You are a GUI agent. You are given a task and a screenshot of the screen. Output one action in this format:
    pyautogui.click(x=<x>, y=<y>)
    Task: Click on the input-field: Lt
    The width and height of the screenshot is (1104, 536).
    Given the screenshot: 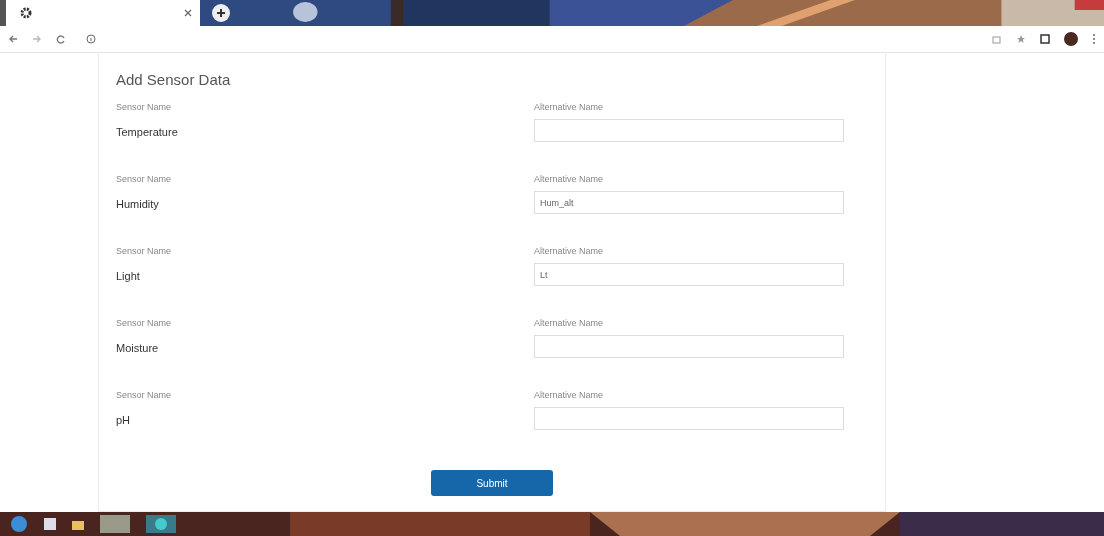 What is the action you would take?
    pyautogui.click(x=689, y=274)
    